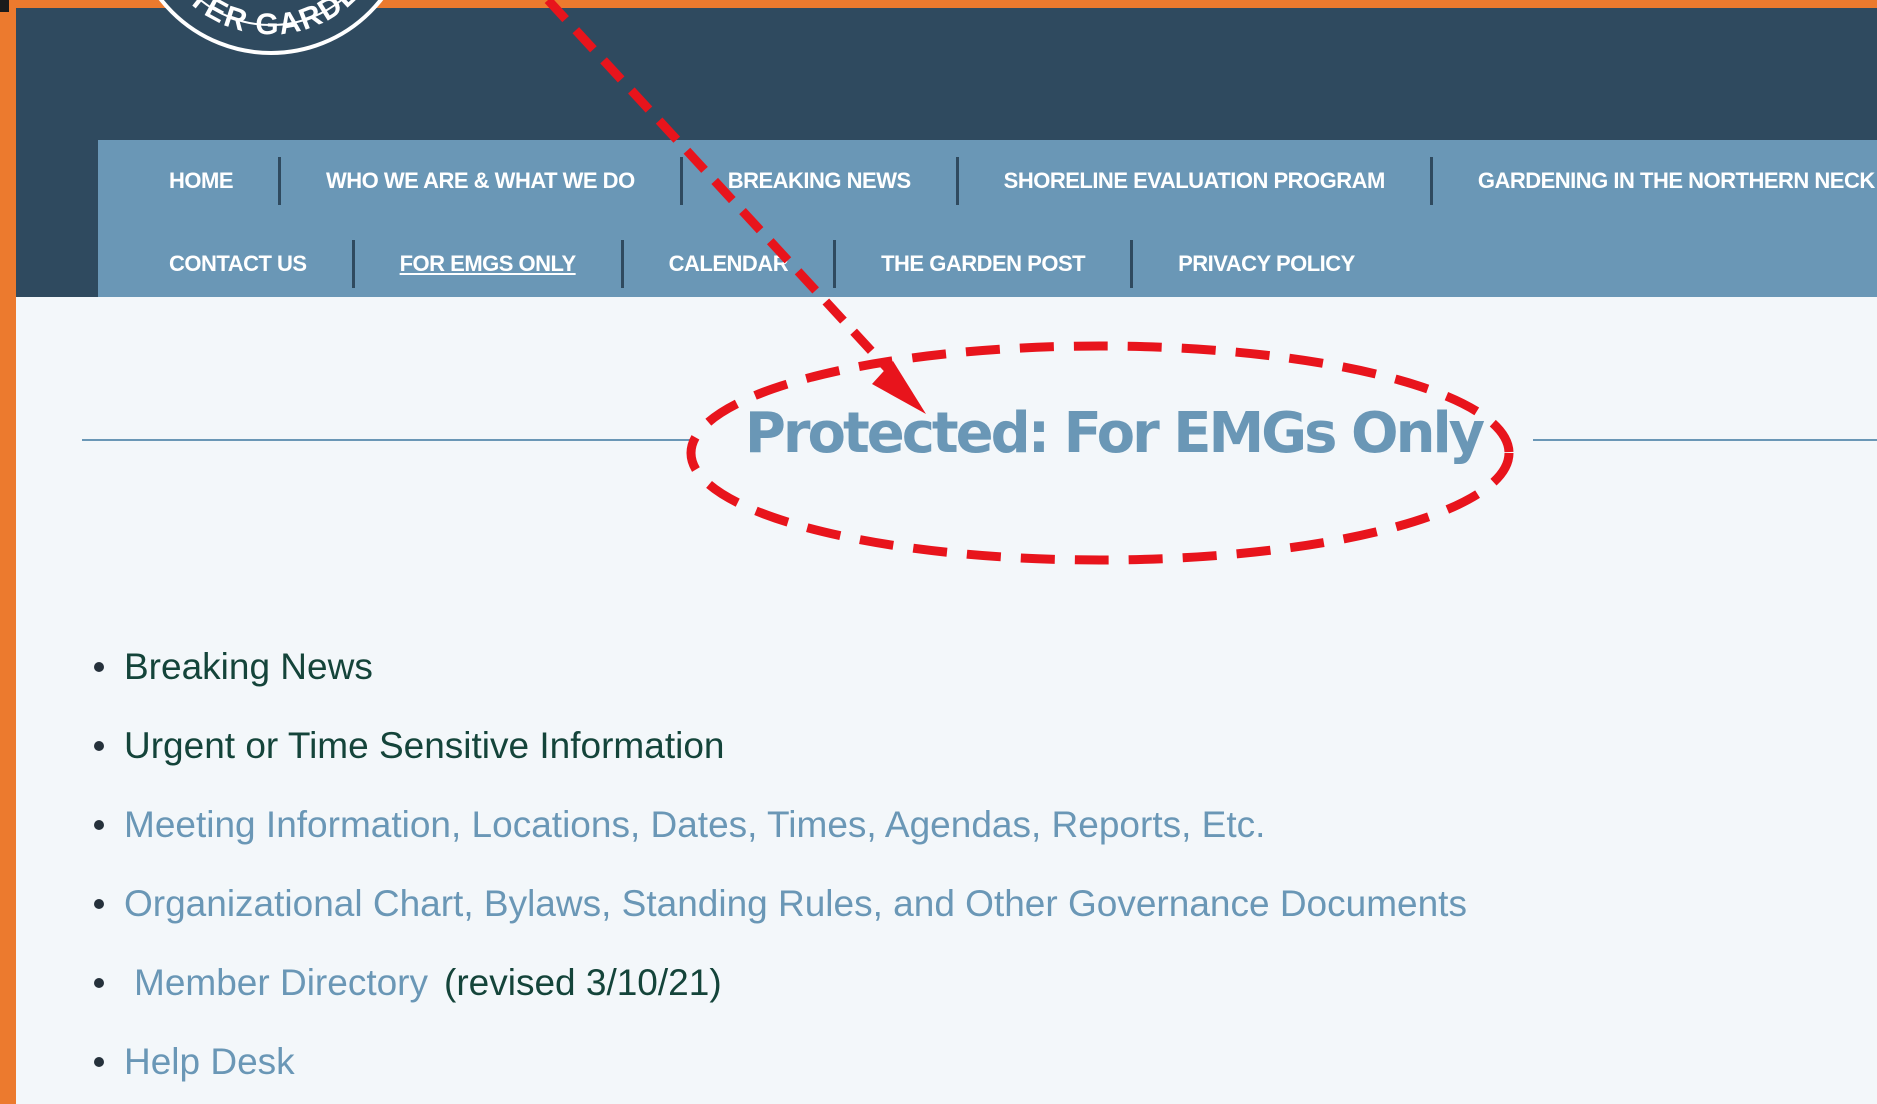 The width and height of the screenshot is (1877, 1104). What do you see at coordinates (271, 46) in the screenshot?
I see `master-gardener-logo: ASTER GARDENE` at bounding box center [271, 46].